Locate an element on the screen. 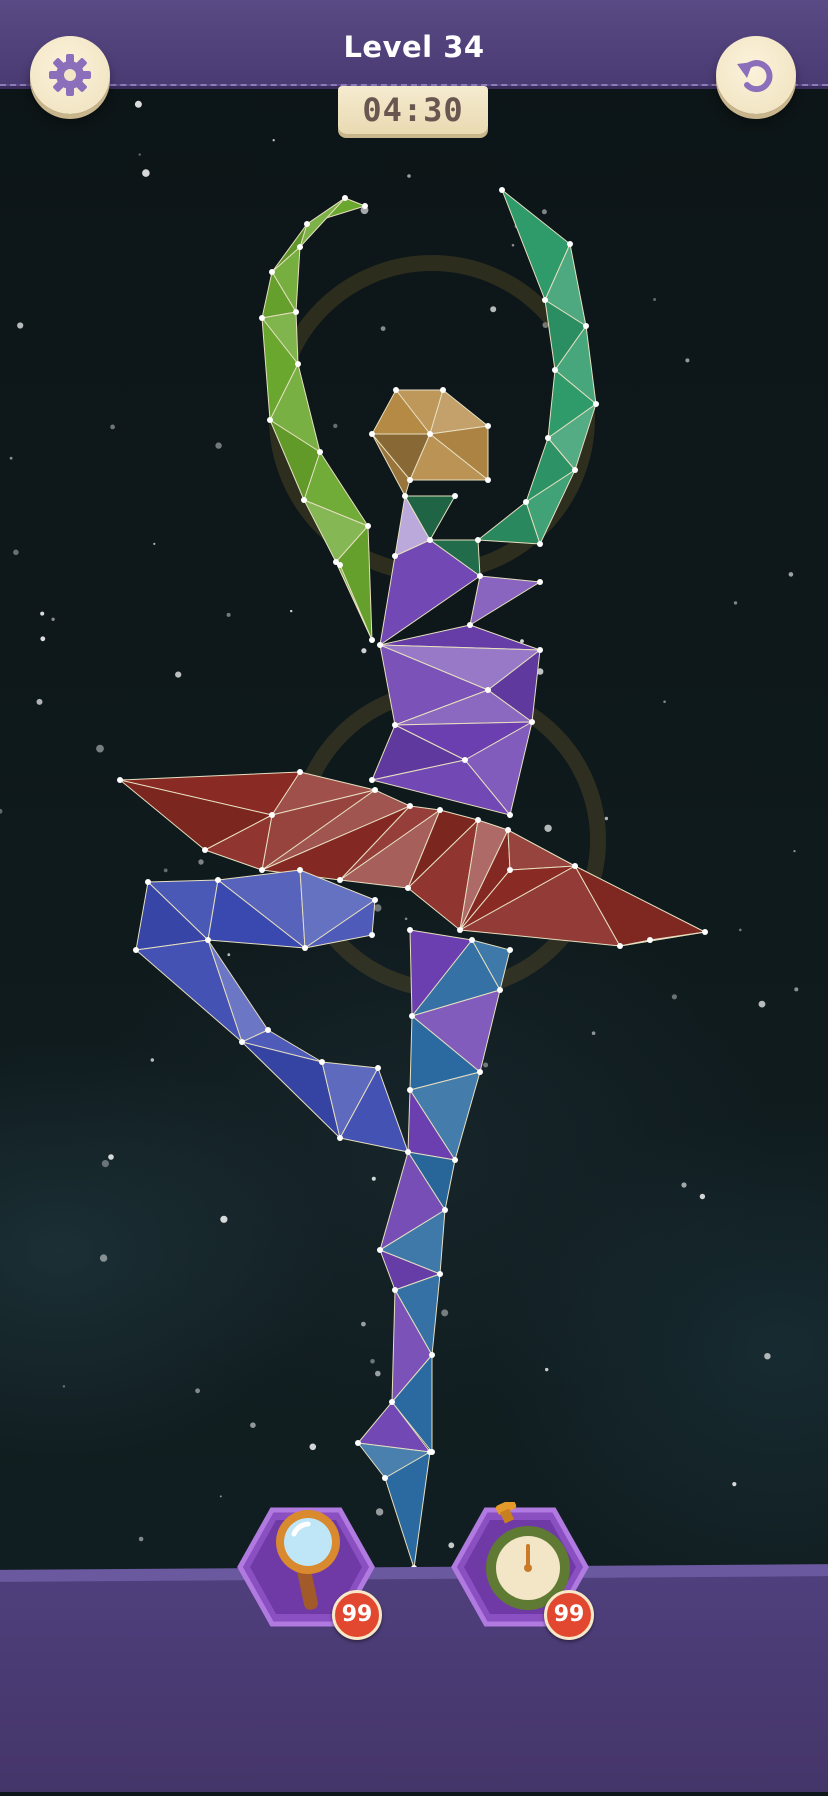  hint-count-badge: 99 is located at coordinates (357, 1615).